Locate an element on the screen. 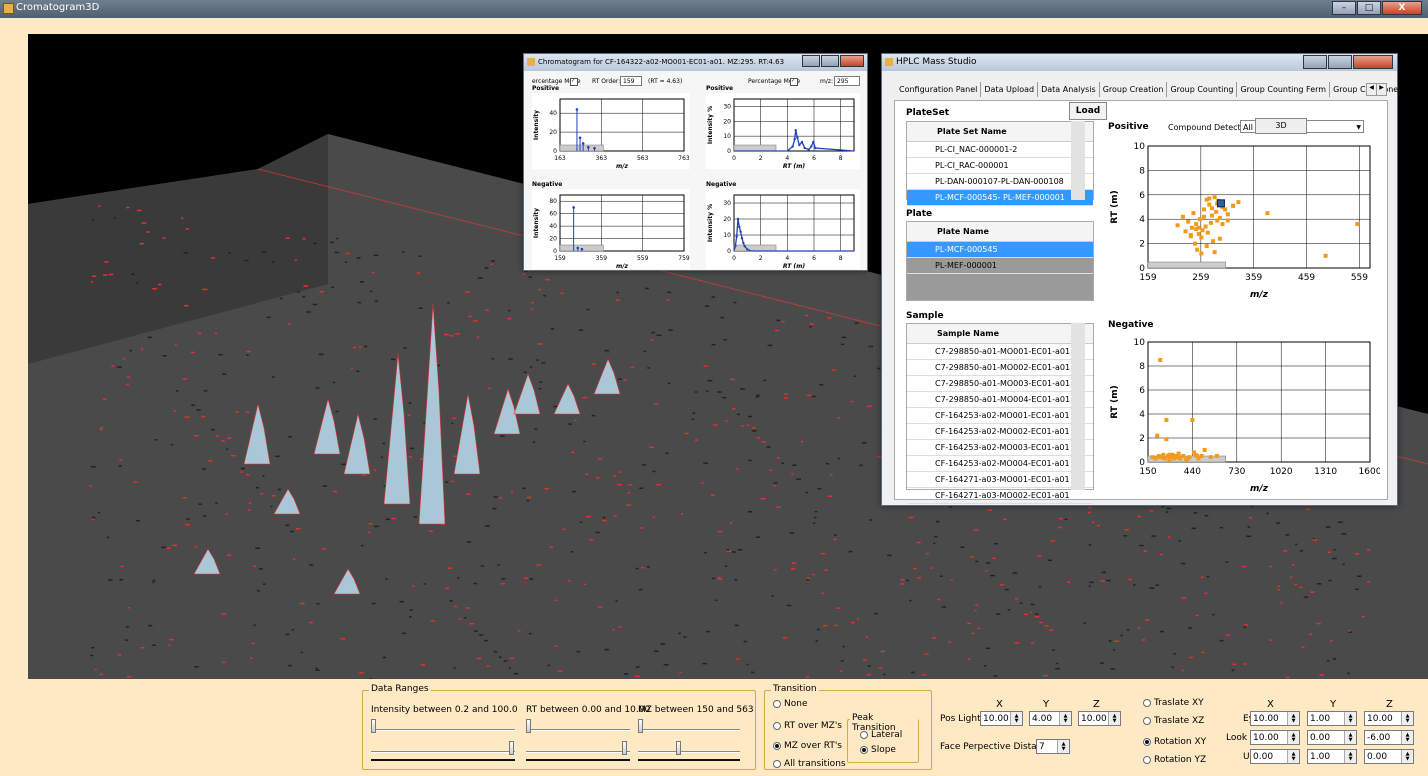 This screenshot has width=1428, height=776. rt-low-slider is located at coordinates (528, 726).